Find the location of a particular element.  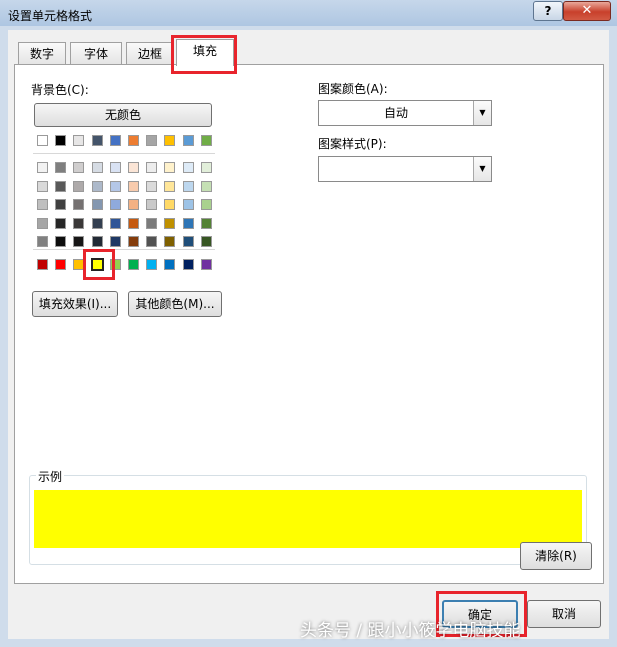

close-button: ✕ is located at coordinates (587, 11).